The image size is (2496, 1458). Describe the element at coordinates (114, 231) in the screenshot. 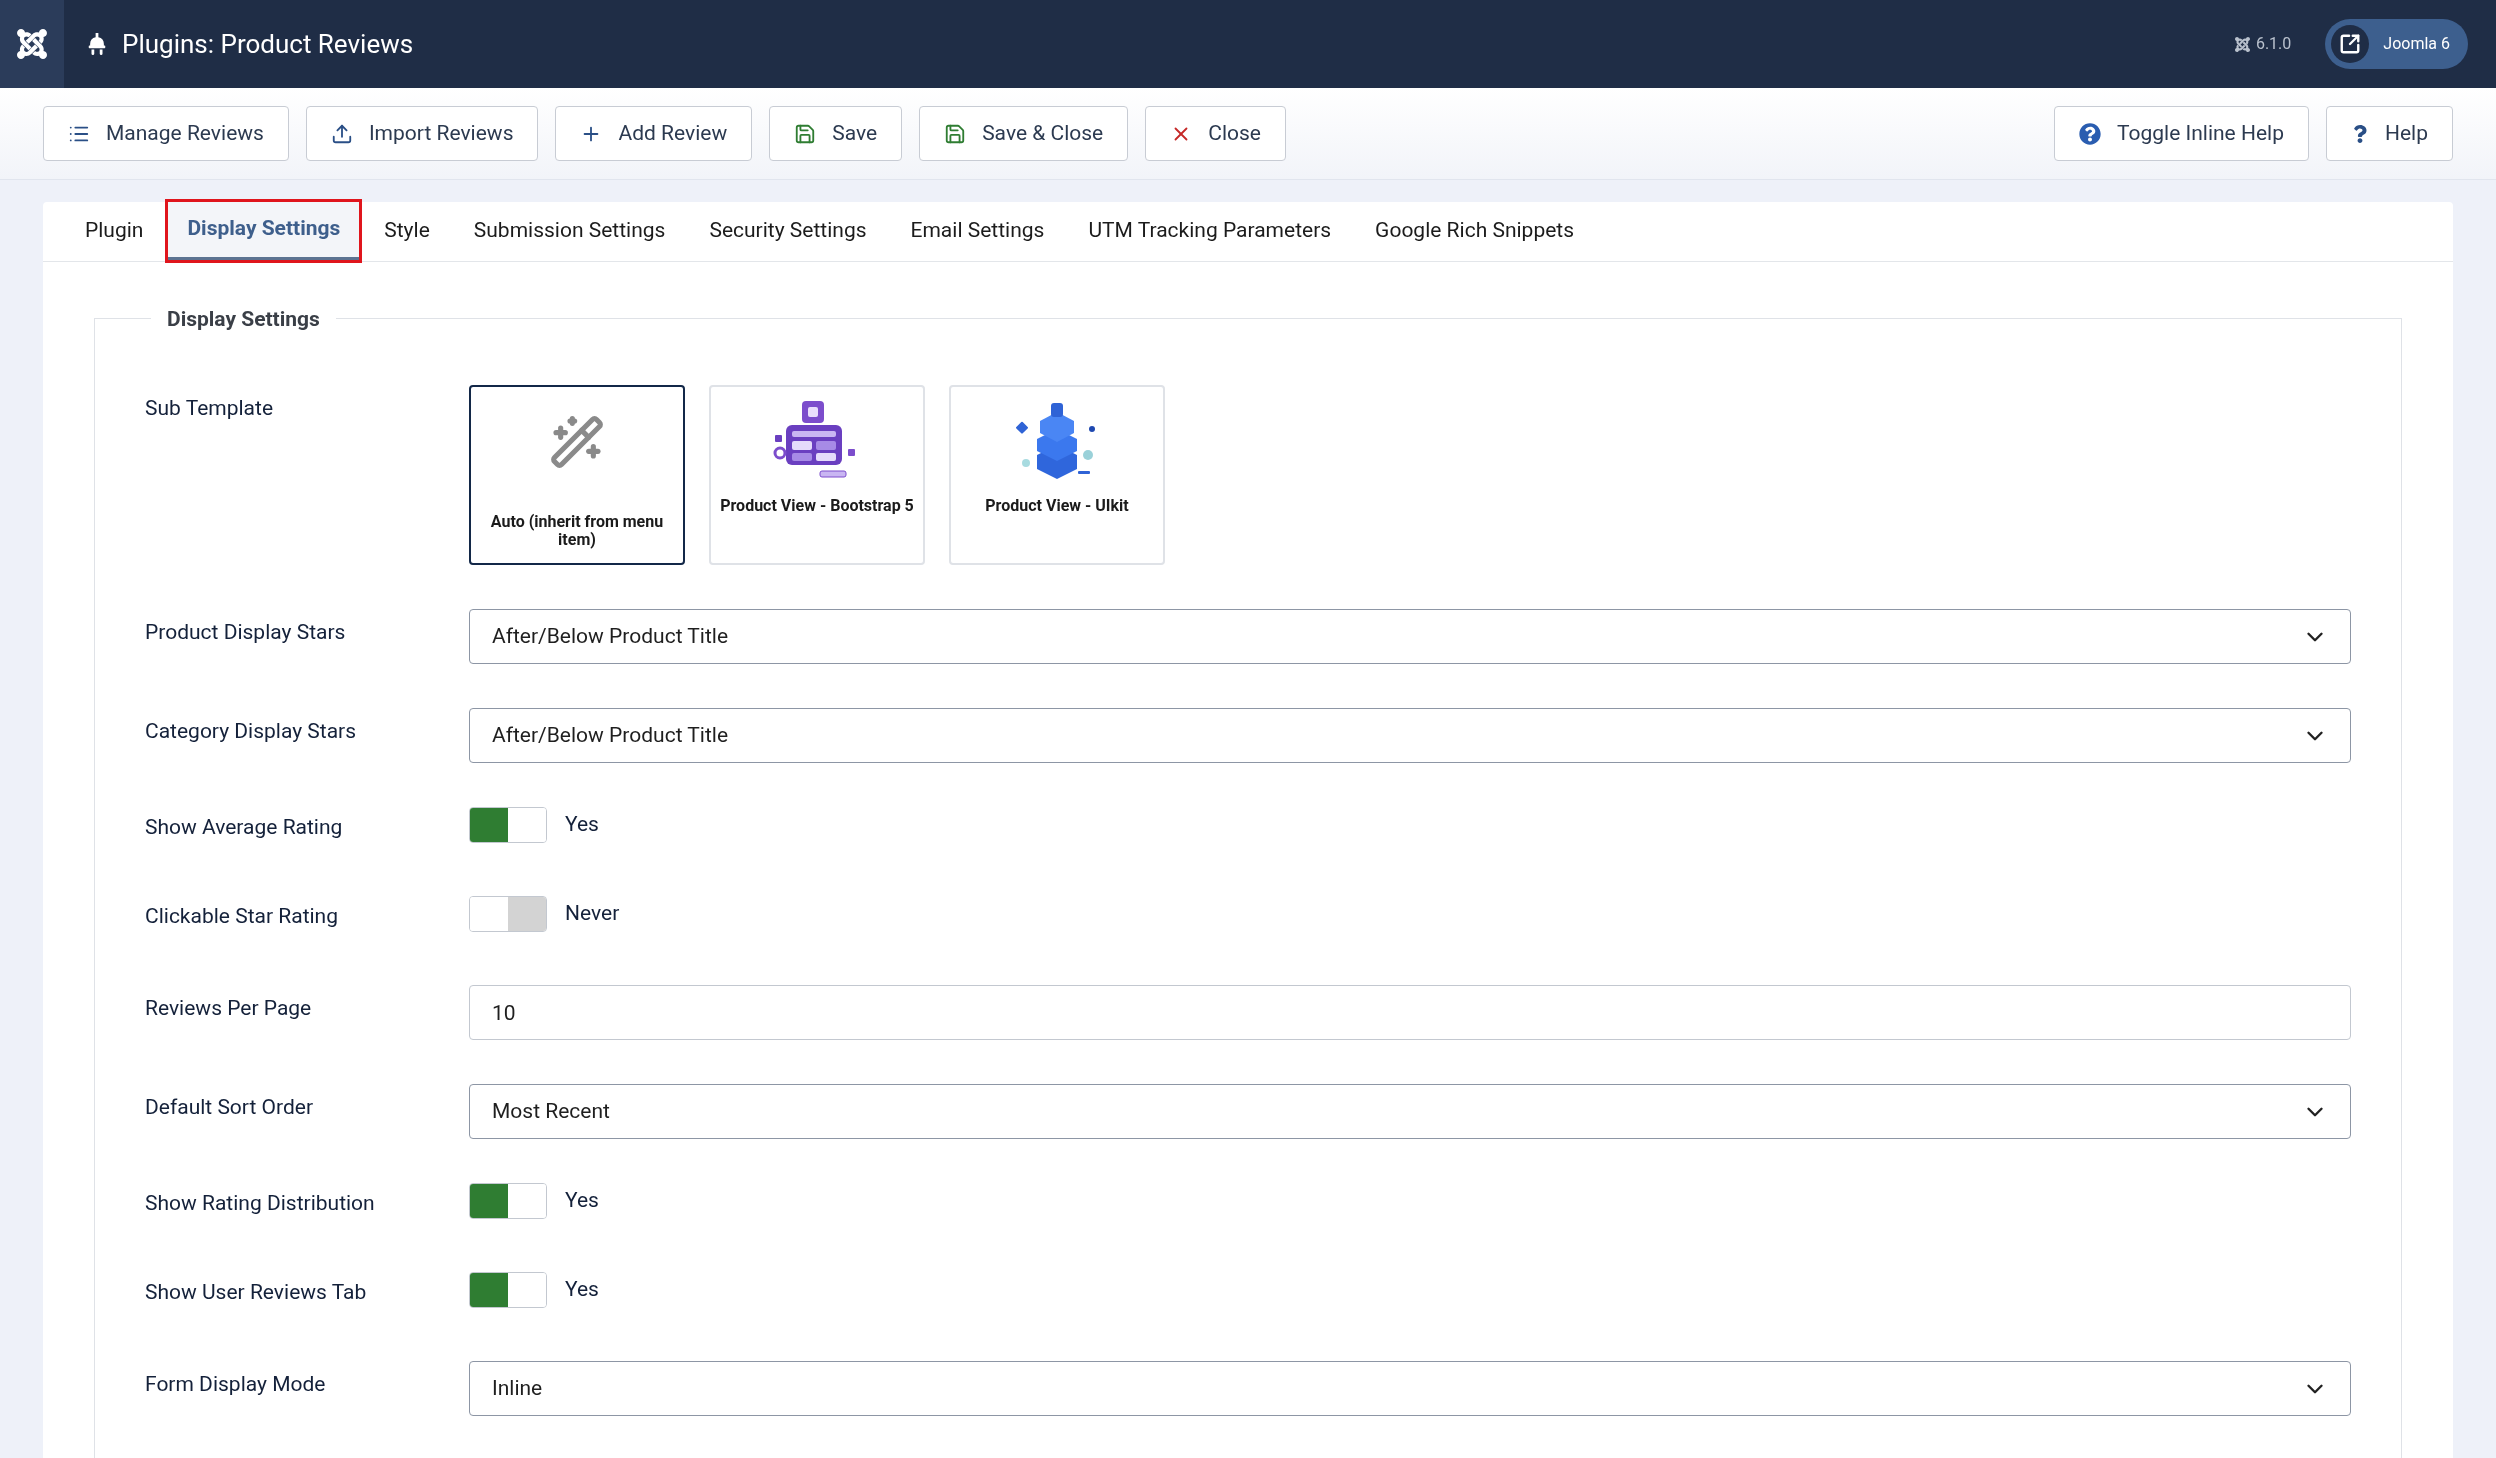

I see `tab: Plugin` at that location.